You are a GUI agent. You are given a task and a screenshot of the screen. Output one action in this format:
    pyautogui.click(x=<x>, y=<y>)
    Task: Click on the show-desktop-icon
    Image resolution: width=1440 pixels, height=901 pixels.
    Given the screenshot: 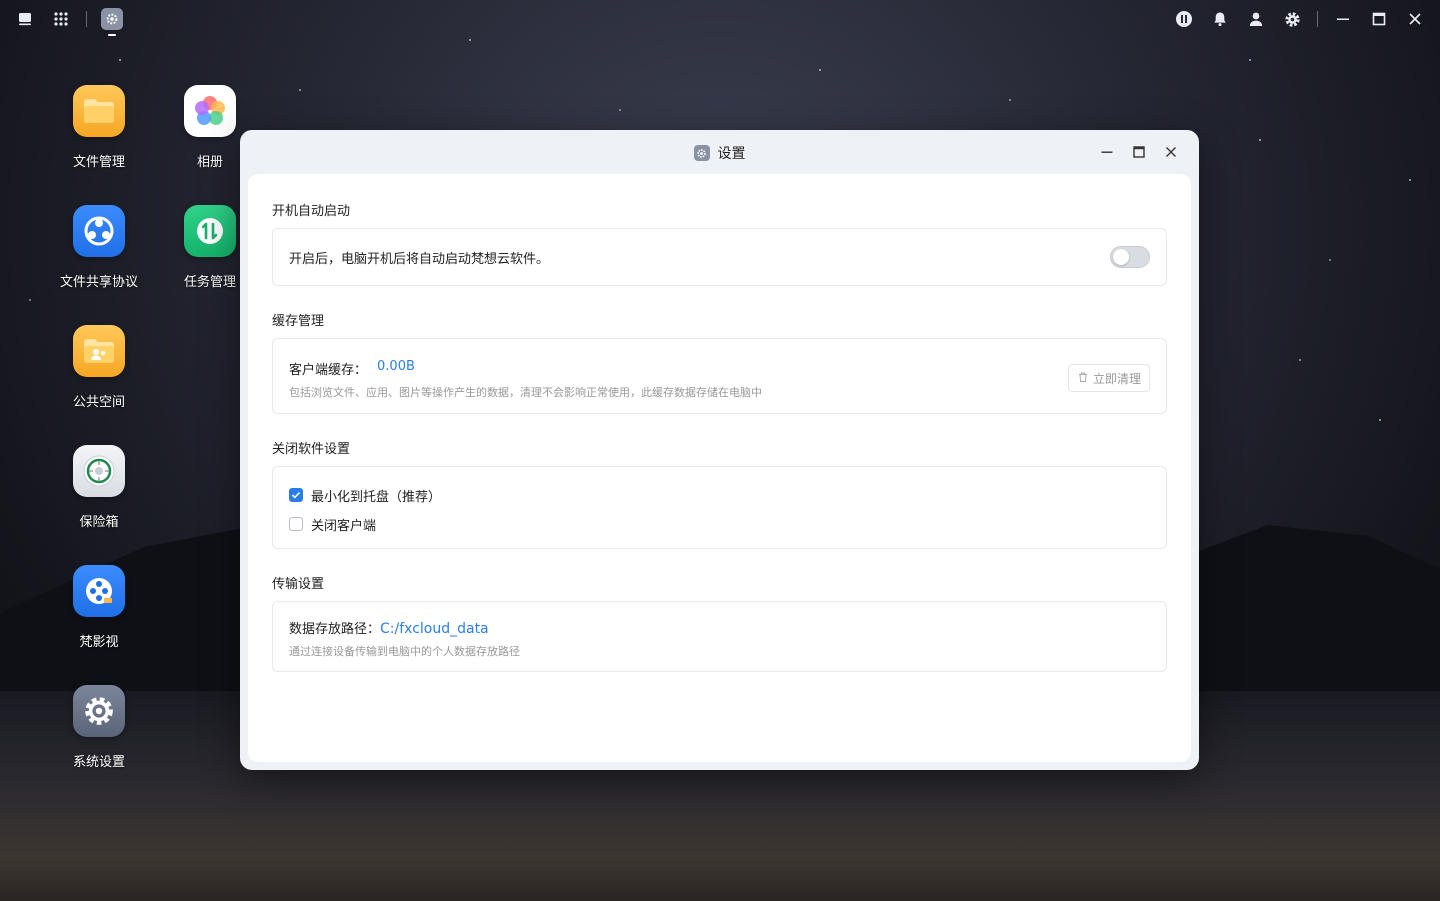 What is the action you would take?
    pyautogui.click(x=25, y=19)
    